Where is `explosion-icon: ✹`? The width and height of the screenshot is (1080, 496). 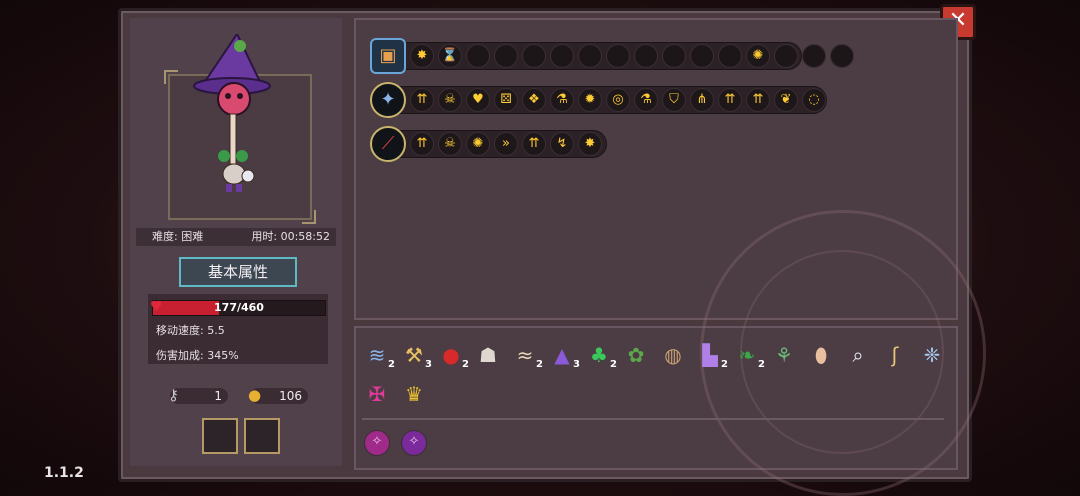 explosion-icon: ✹ is located at coordinates (590, 100).